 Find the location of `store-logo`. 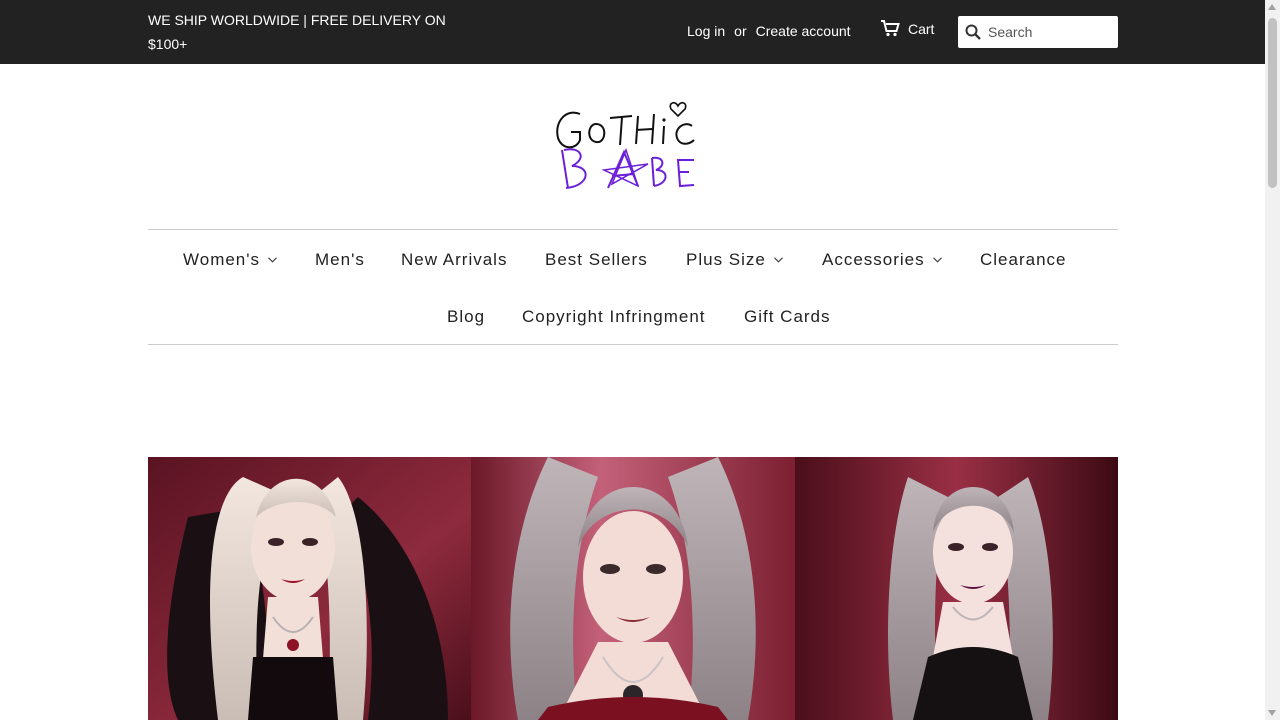

store-logo is located at coordinates (635, 144).